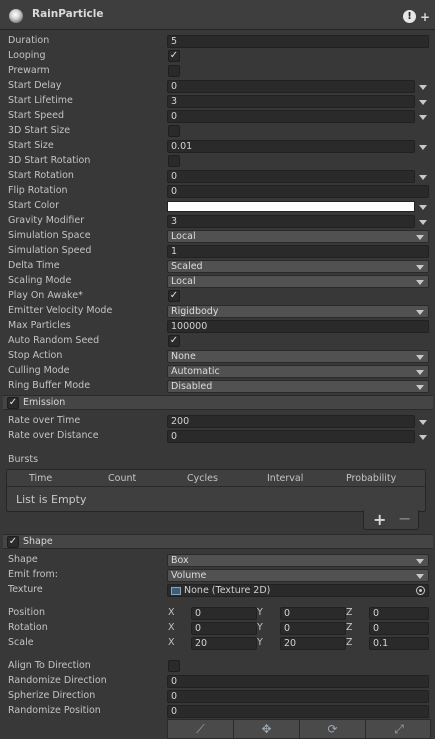  Describe the element at coordinates (298, 266) in the screenshot. I see `delta-time-dropdown: Scaled` at that location.